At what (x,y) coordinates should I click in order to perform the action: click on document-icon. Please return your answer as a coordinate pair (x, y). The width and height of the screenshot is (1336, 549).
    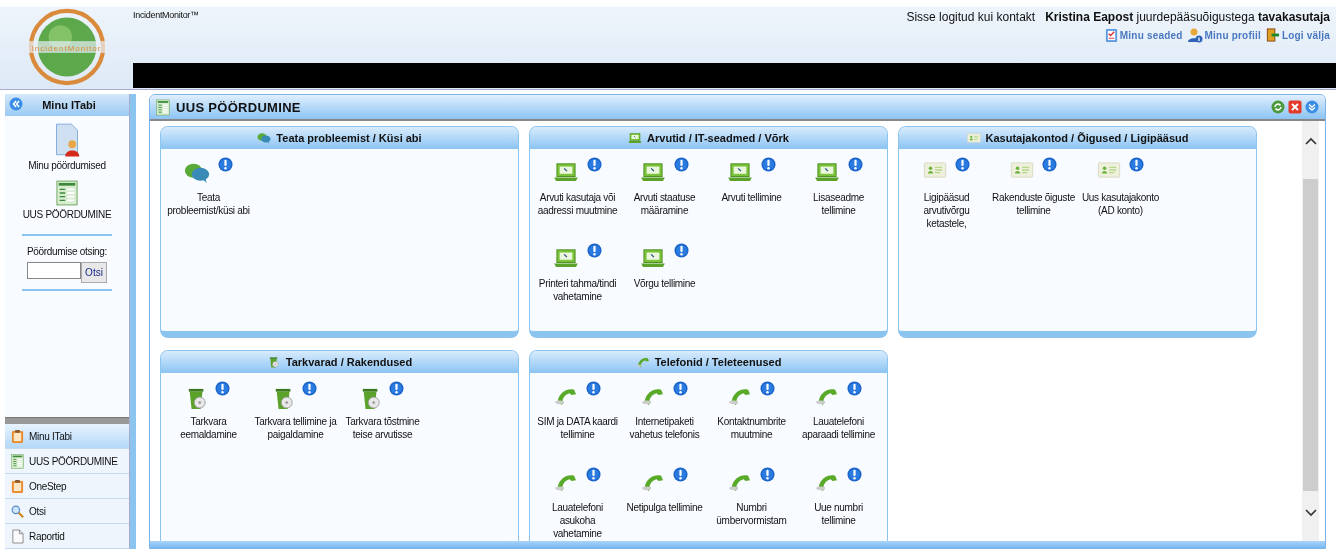
    Looking at the image, I should click on (17, 536).